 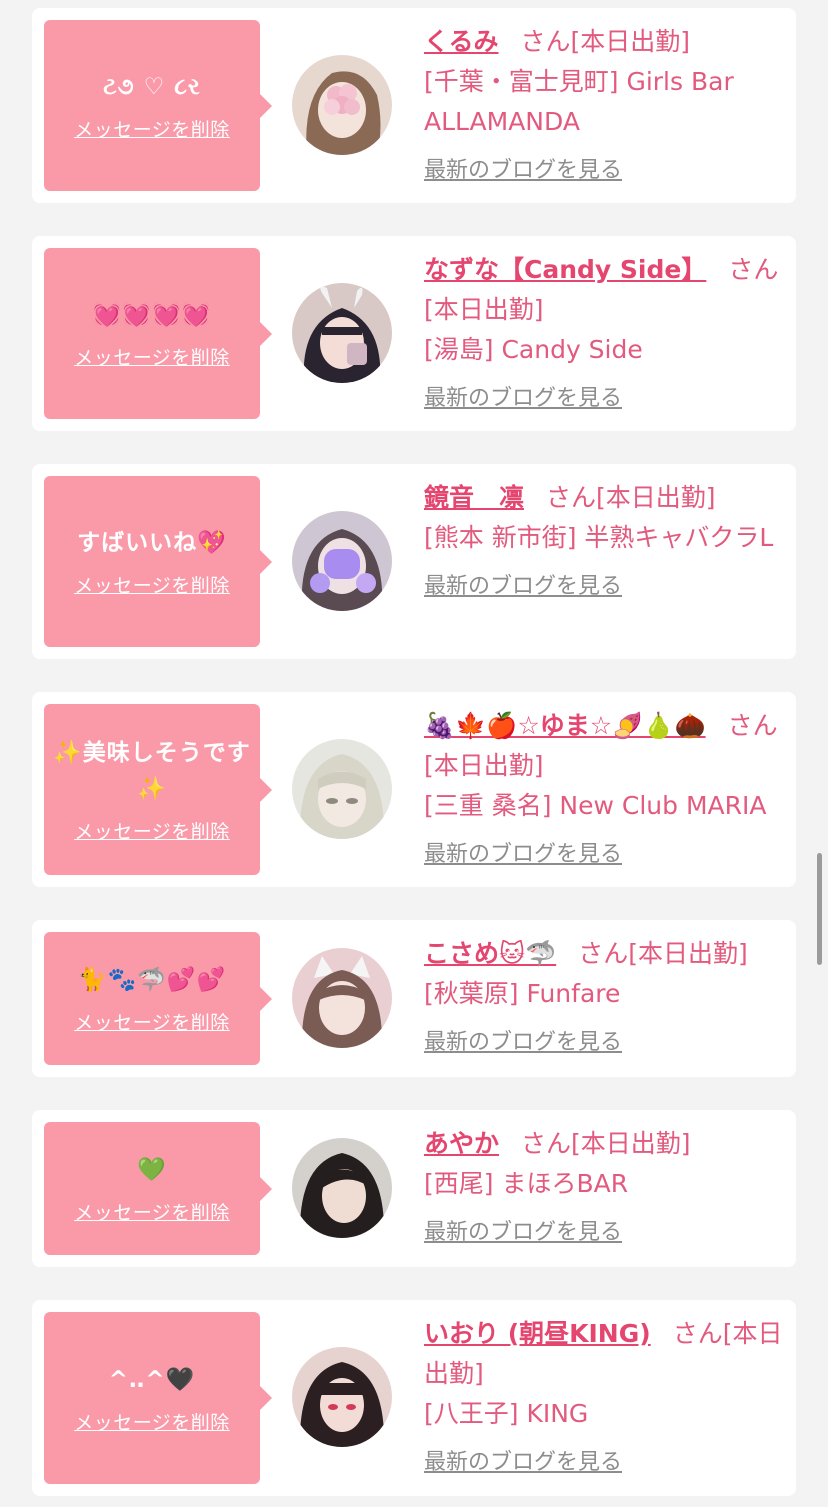 What do you see at coordinates (152, 1379) in the screenshot?
I see `message-text: ^‥^🖤` at bounding box center [152, 1379].